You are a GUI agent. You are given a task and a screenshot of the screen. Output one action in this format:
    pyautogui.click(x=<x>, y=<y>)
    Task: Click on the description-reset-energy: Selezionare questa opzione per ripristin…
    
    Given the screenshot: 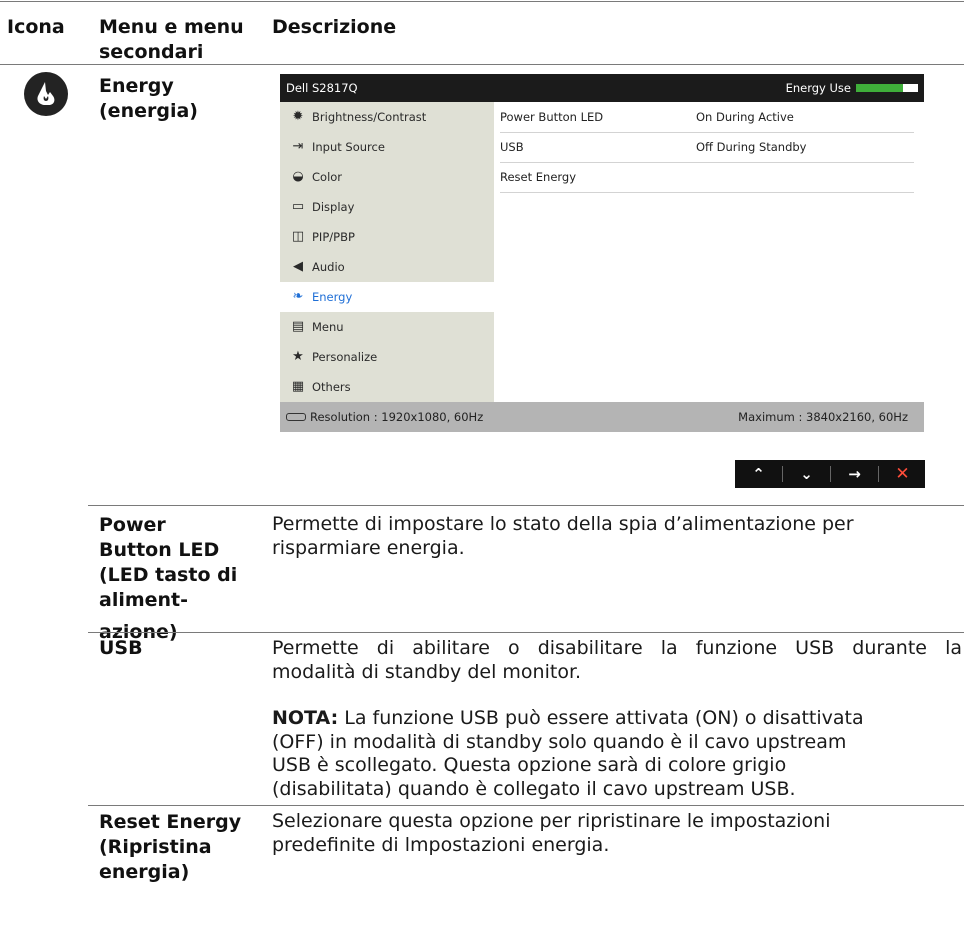 What is the action you would take?
    pyautogui.click(x=615, y=833)
    